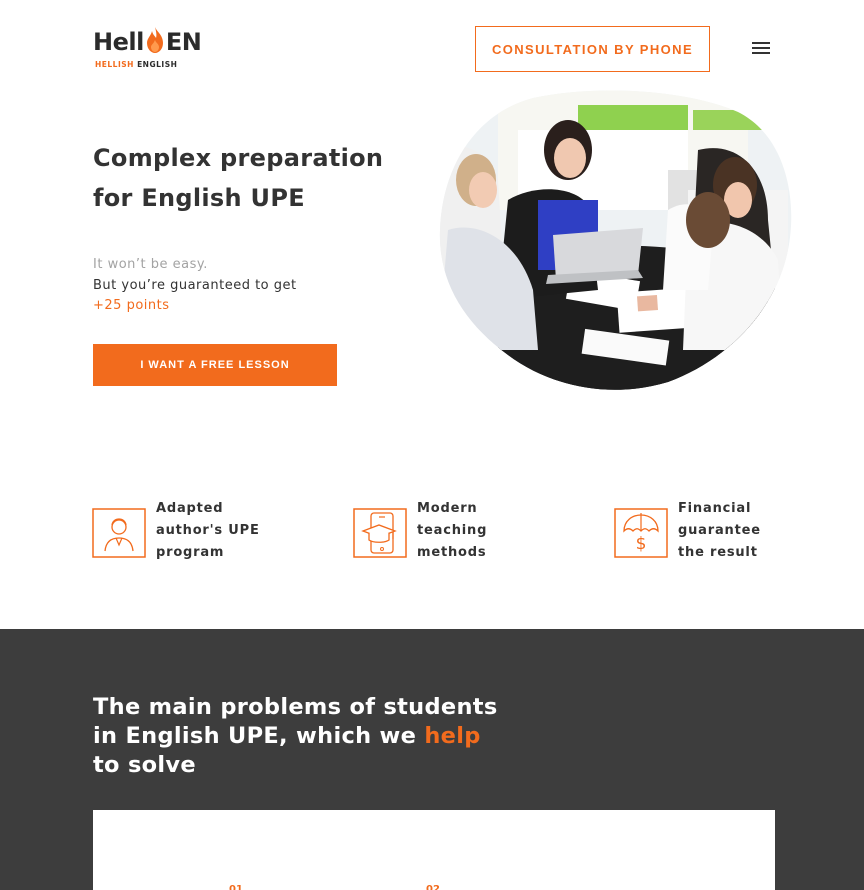 The height and width of the screenshot is (890, 864). Describe the element at coordinates (136, 64) in the screenshot. I see `logo-tagline: HELLISH ENGLISH` at that location.